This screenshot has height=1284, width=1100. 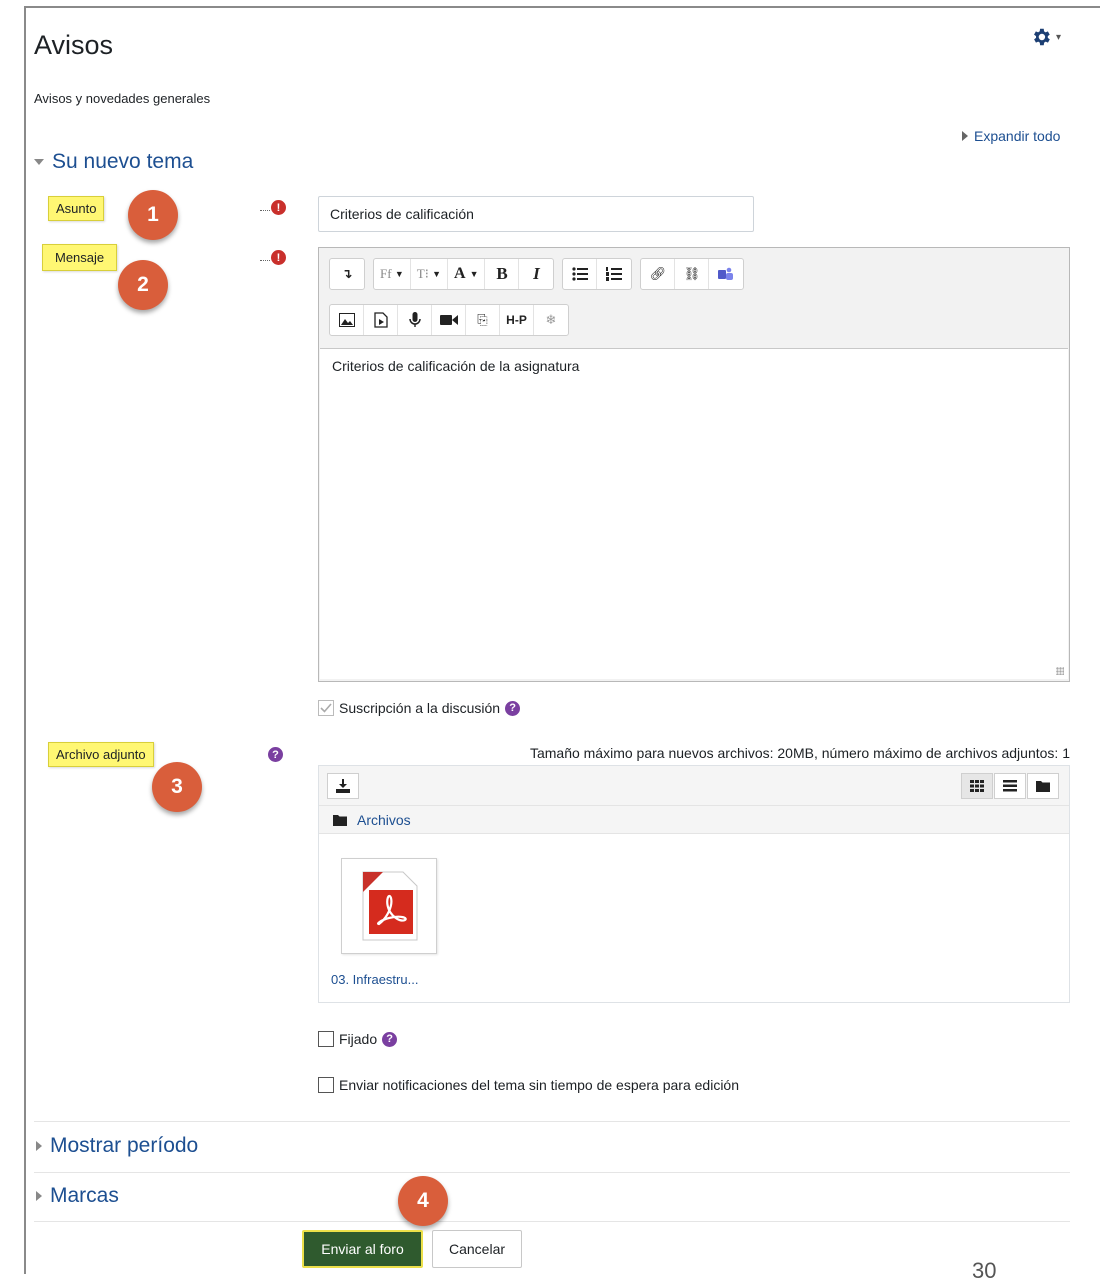 What do you see at coordinates (536, 214) in the screenshot?
I see `subject-input` at bounding box center [536, 214].